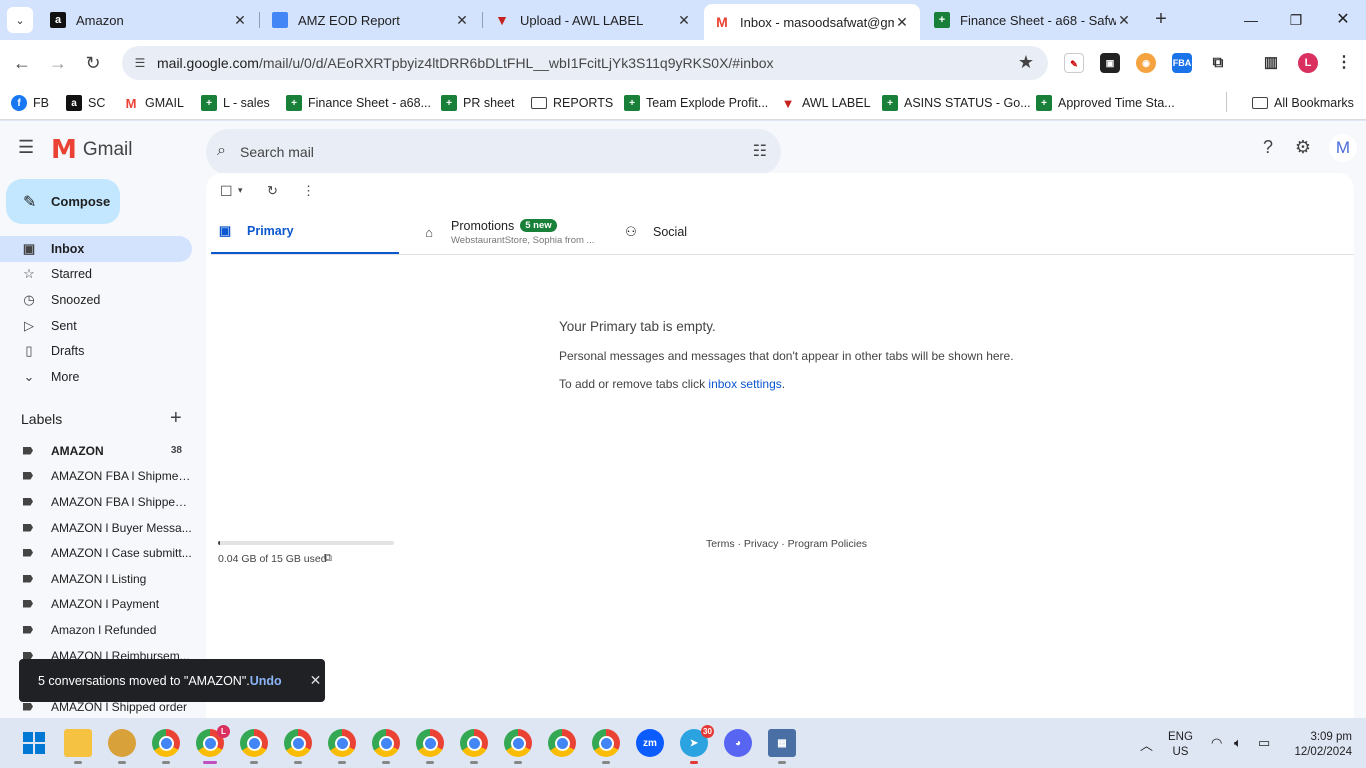  Describe the element at coordinates (122, 746) in the screenshot. I see `app-icon` at that location.